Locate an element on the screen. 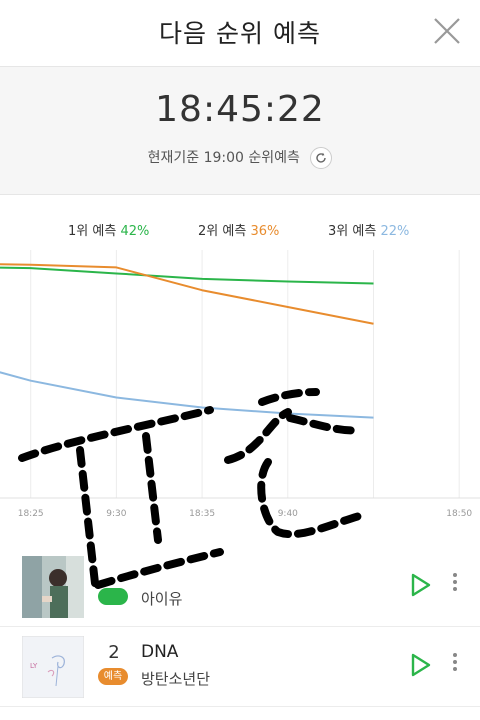  header: 다음 순위 예측 is located at coordinates (240, 33).